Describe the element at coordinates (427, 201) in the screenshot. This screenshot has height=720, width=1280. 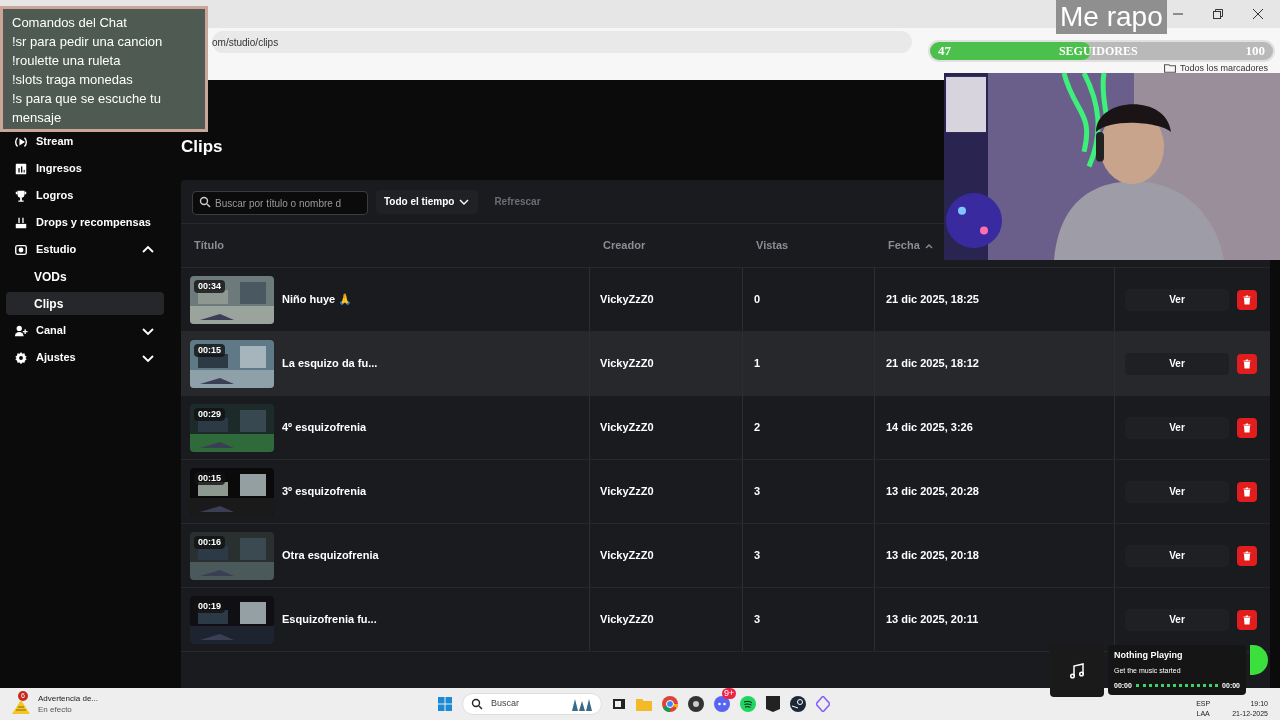
I see `period-dropdown: Todo el tiempo` at that location.